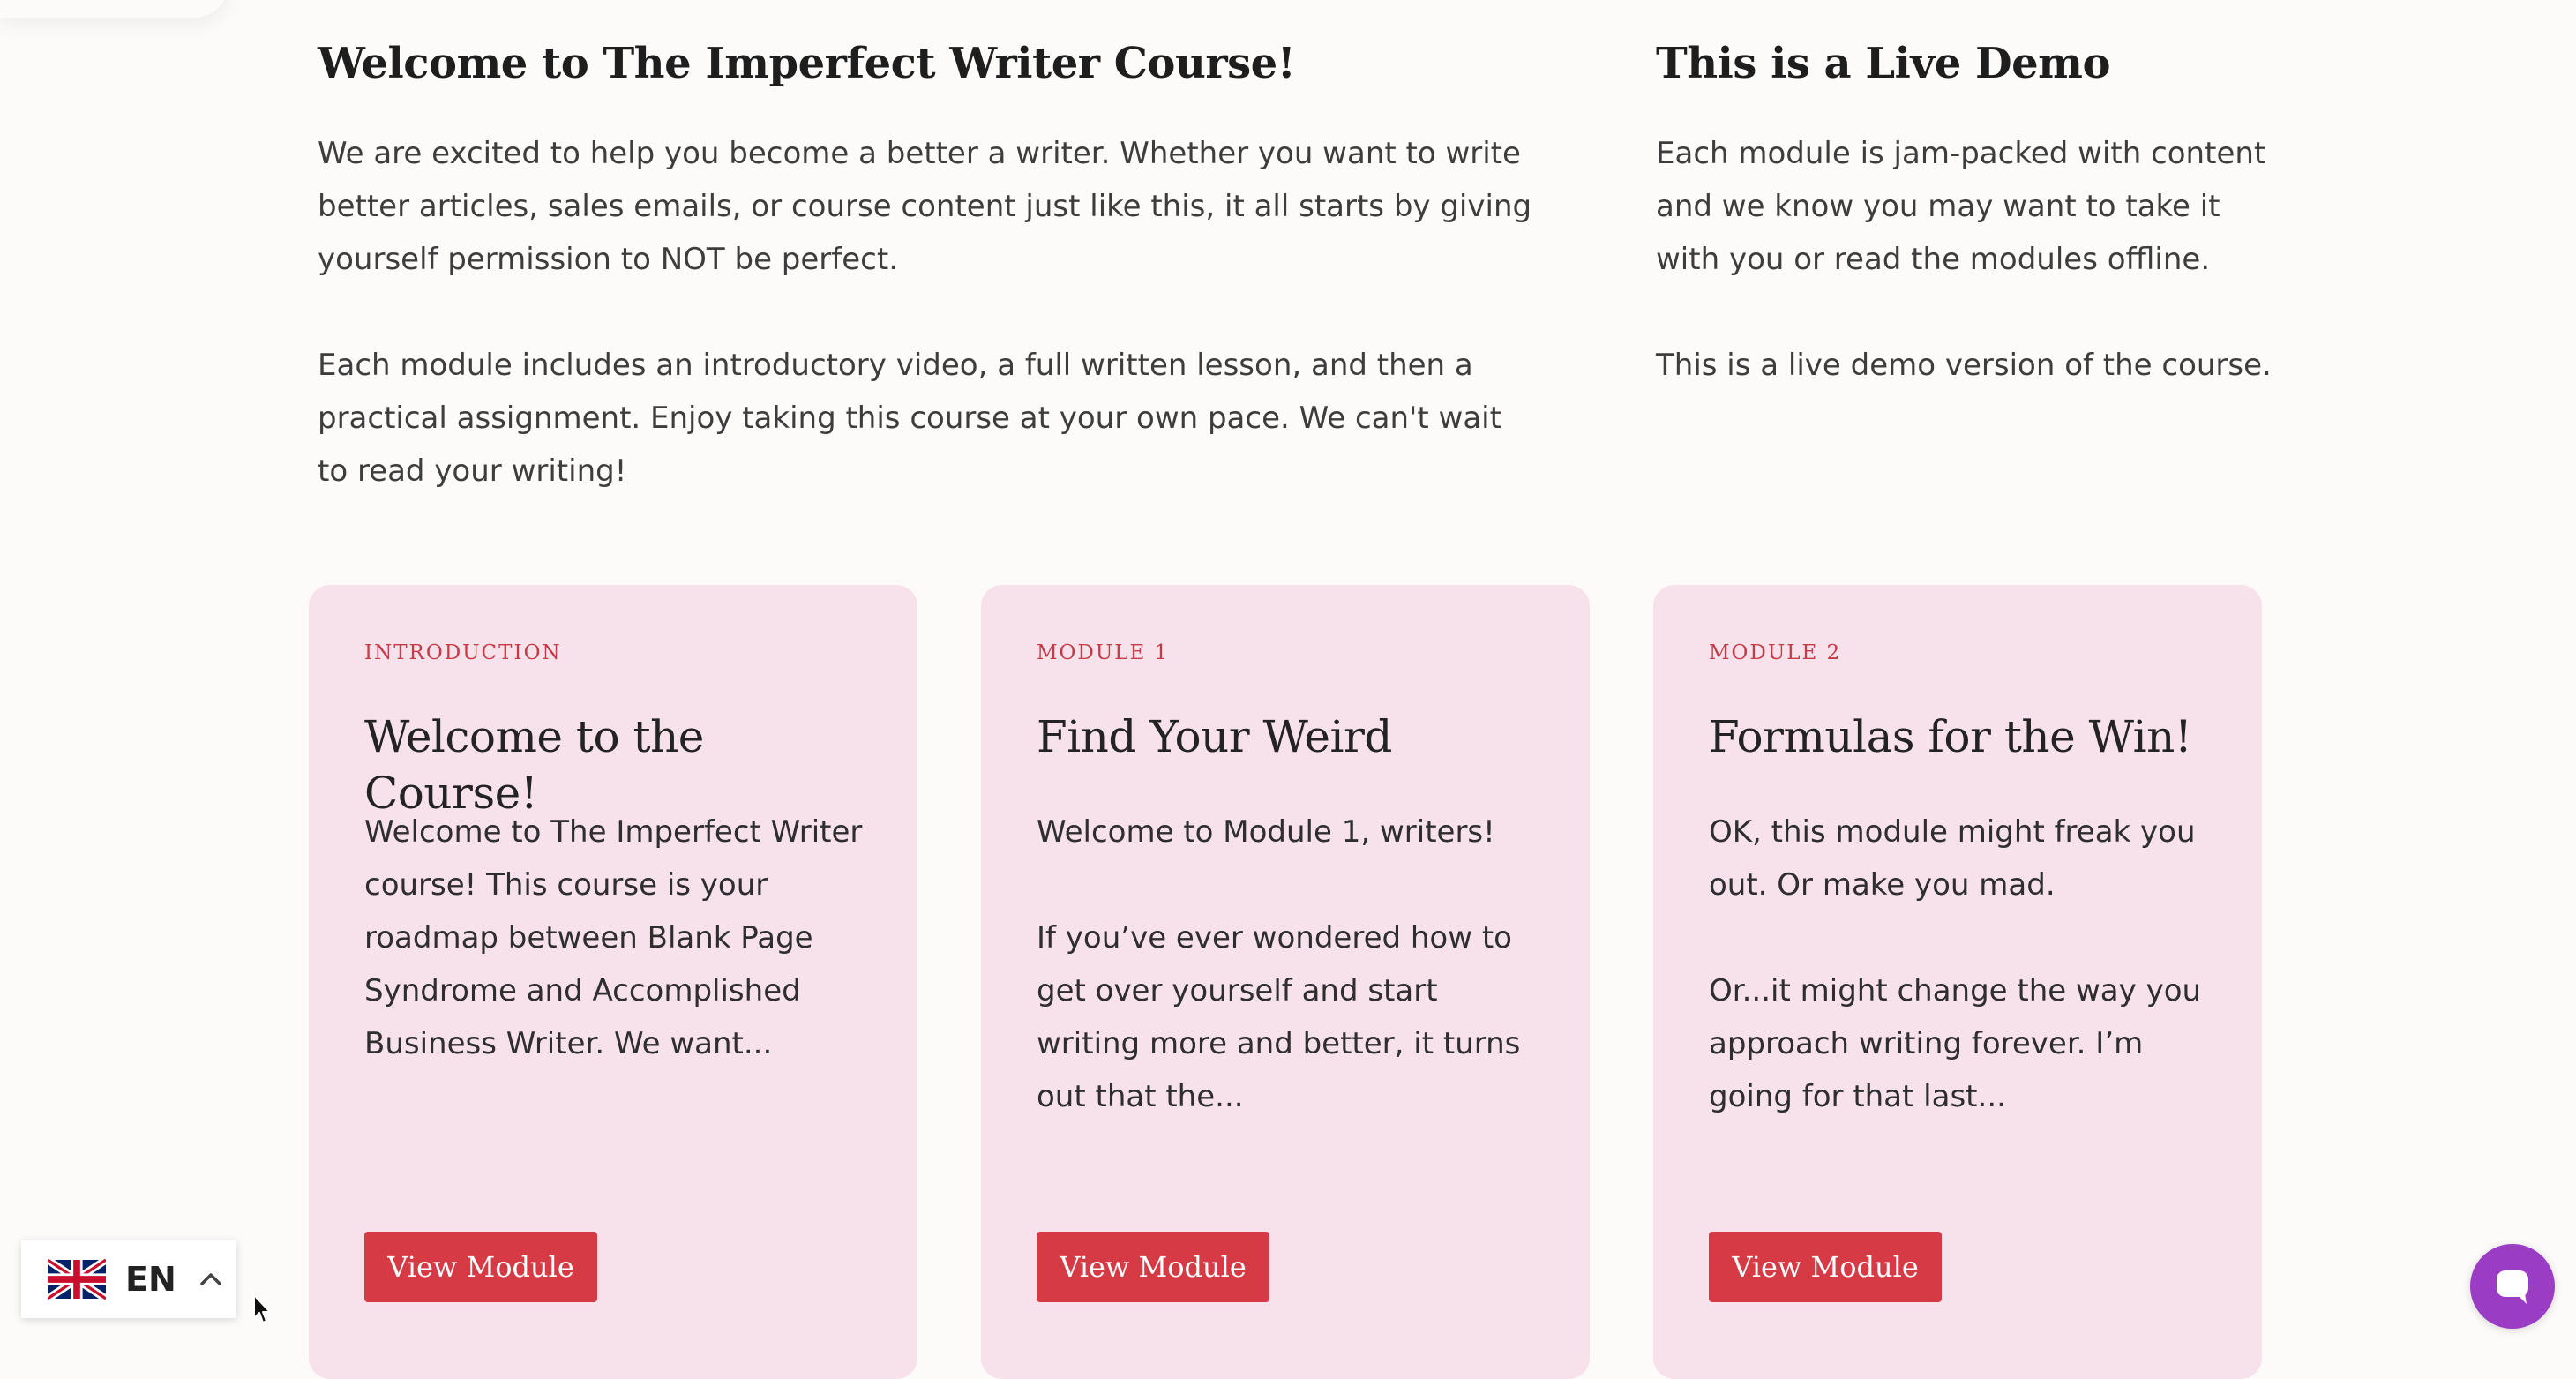  I want to click on language-switcher: EN, so click(128, 1279).